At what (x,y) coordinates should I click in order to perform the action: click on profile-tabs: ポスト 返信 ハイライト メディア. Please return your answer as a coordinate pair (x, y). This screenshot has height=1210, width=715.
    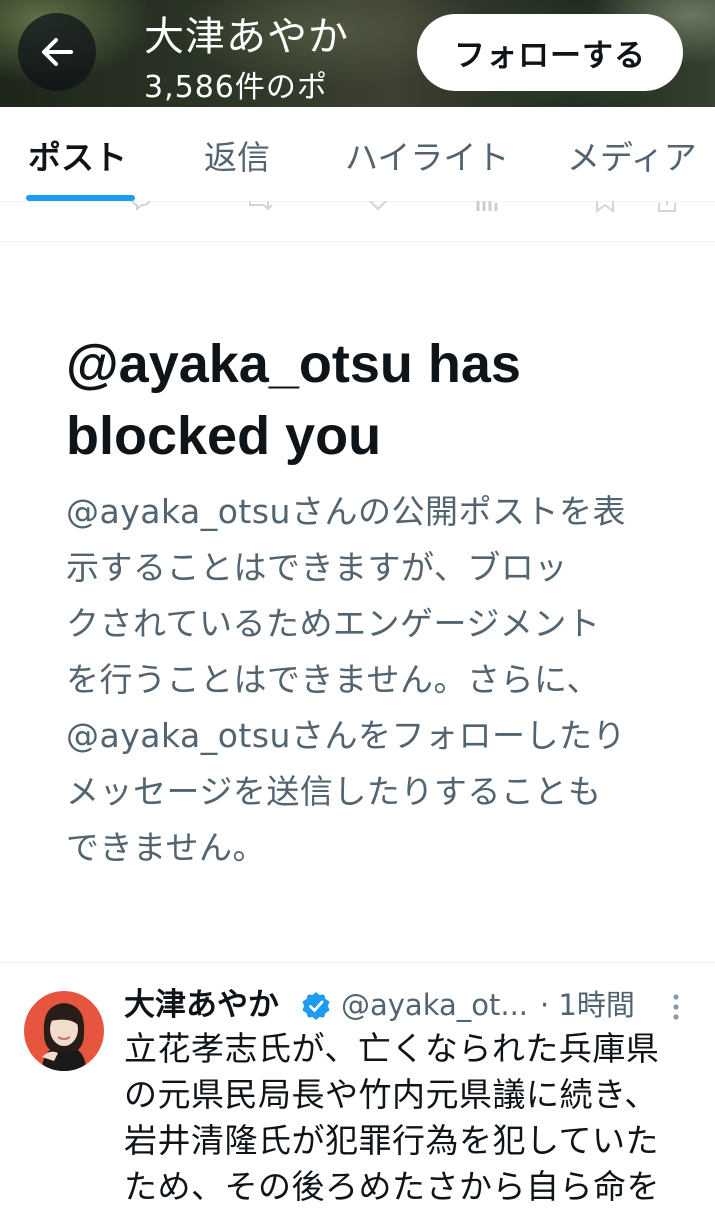
    Looking at the image, I should click on (357, 154).